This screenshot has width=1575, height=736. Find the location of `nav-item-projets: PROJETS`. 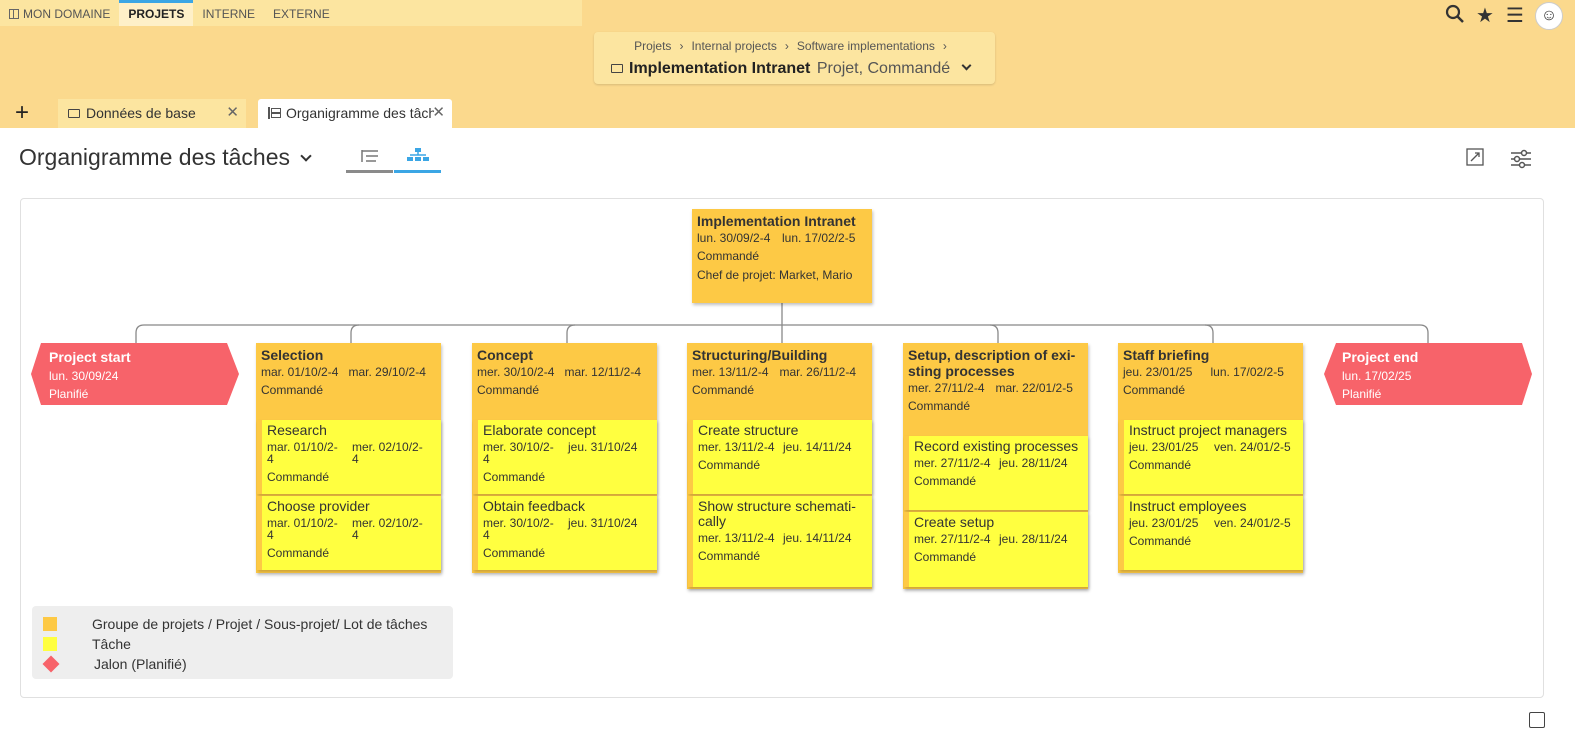

nav-item-projets: PROJETS is located at coordinates (156, 13).